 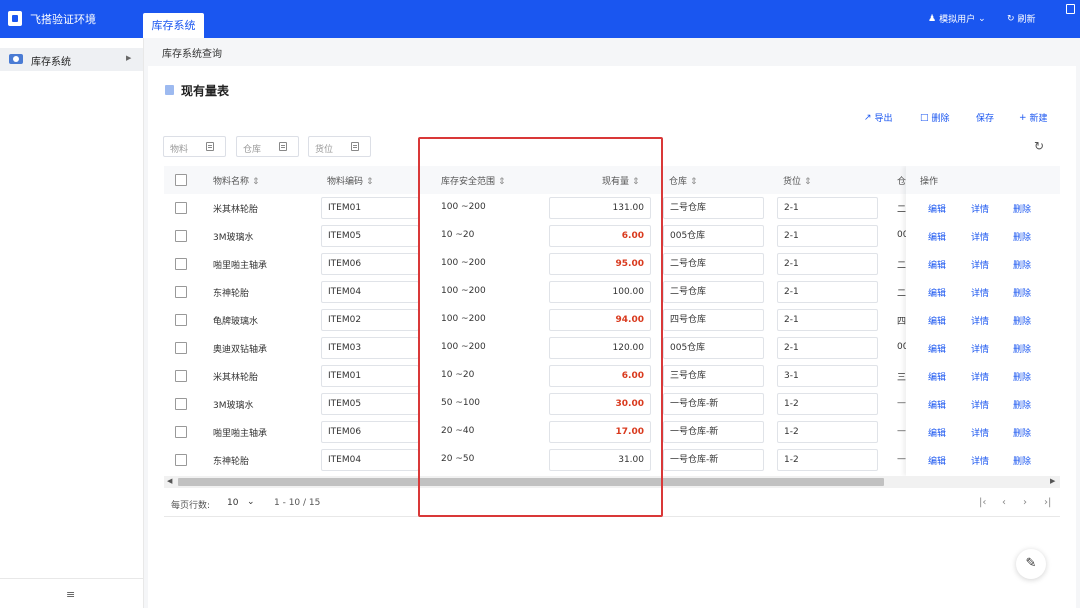 I want to click on export-button: ↗ 导出, so click(x=878, y=118).